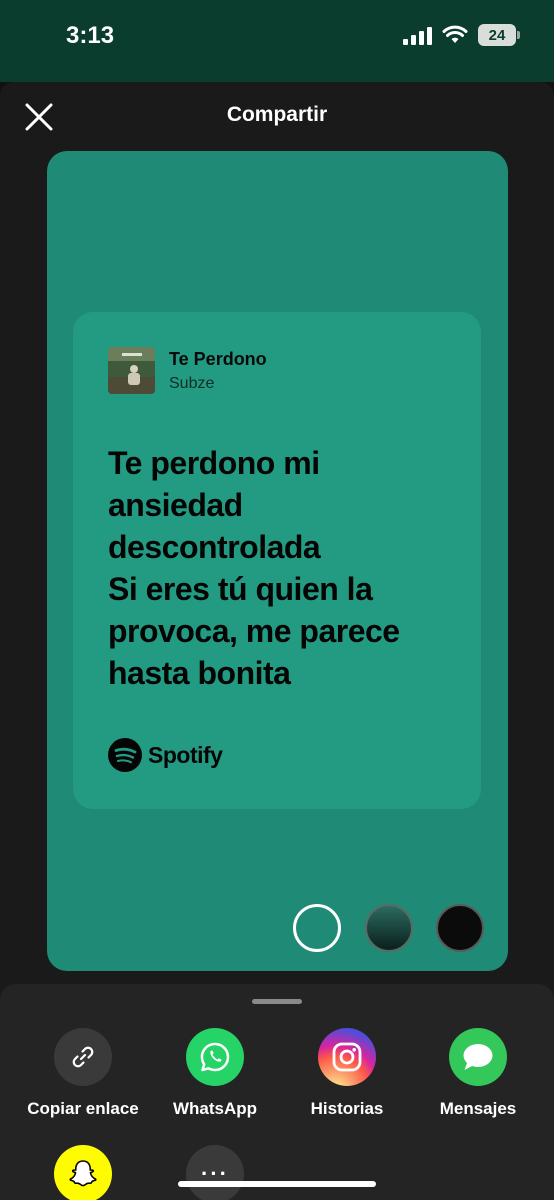 The image size is (554, 1200). I want to click on whatsapp-icon, so click(215, 1057).